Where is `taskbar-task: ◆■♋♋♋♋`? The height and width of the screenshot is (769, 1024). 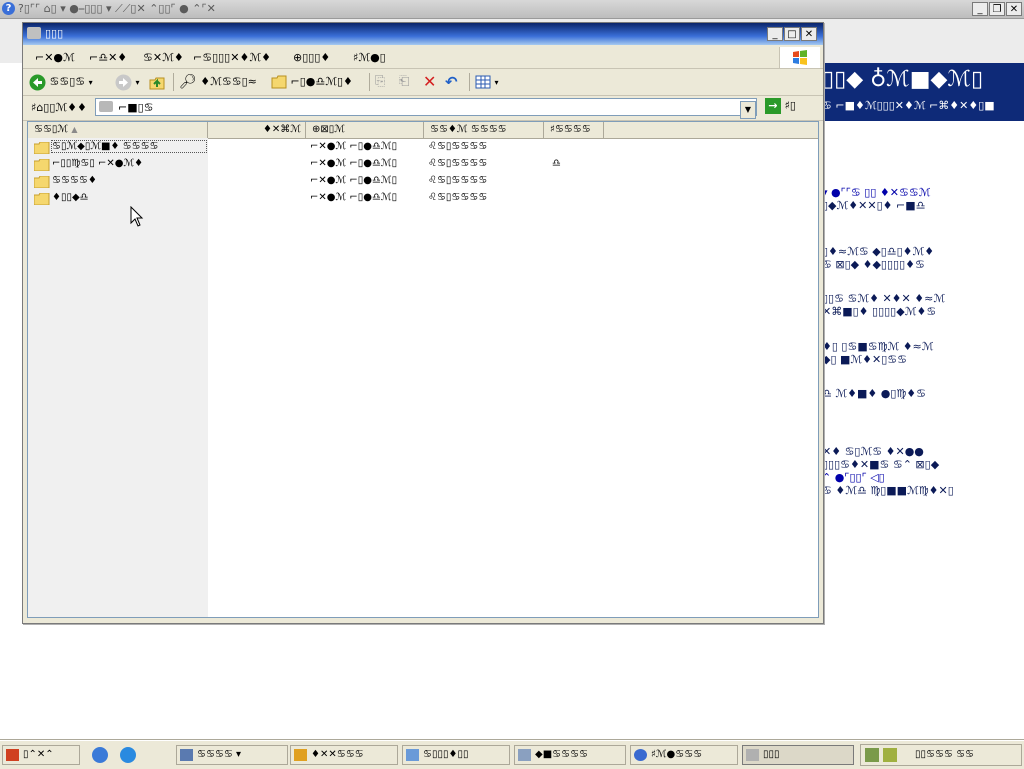
taskbar-task: ◆■♋♋♋♋ is located at coordinates (570, 755).